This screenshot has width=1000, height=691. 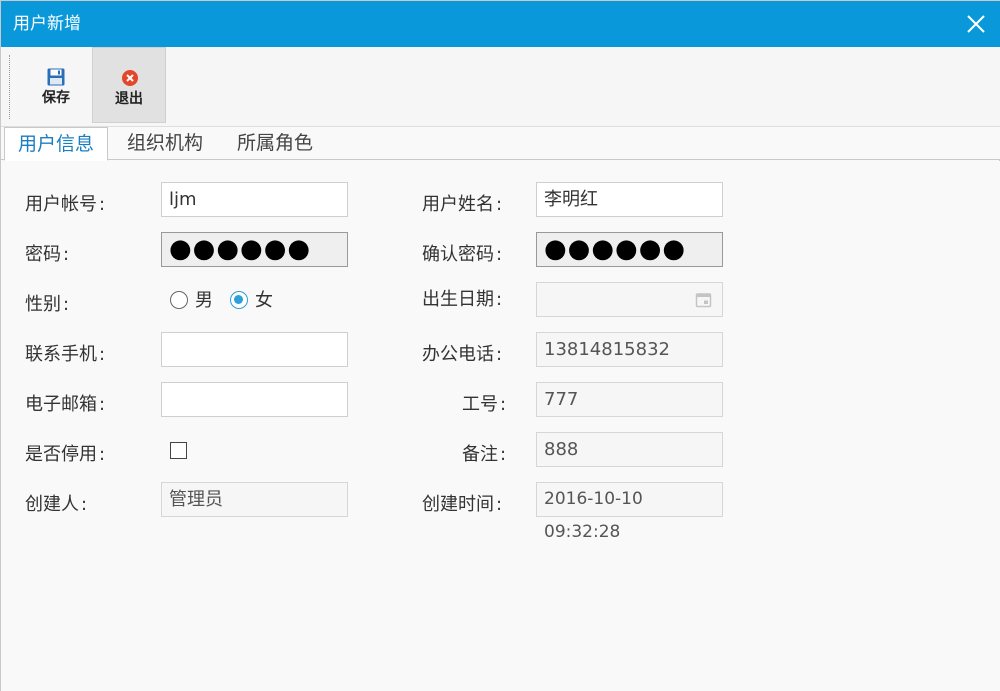 I want to click on name-input: 李明红, so click(x=629, y=199).